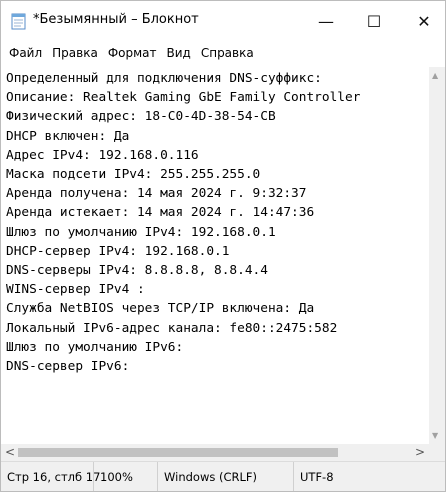  Describe the element at coordinates (116, 19) in the screenshot. I see `window-title: *Безымянный – Блокнот` at that location.